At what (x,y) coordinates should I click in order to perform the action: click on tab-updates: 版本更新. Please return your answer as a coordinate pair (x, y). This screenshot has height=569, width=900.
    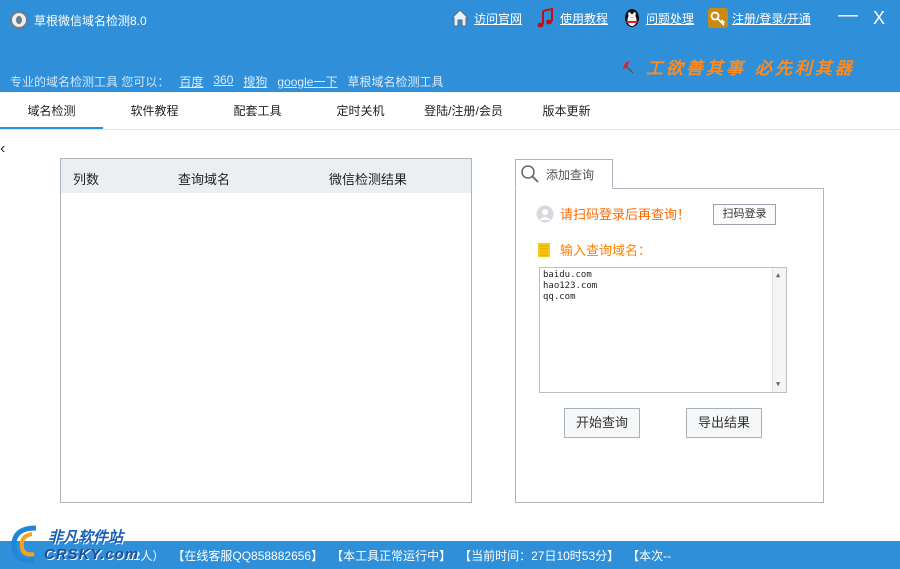
    Looking at the image, I should click on (566, 110).